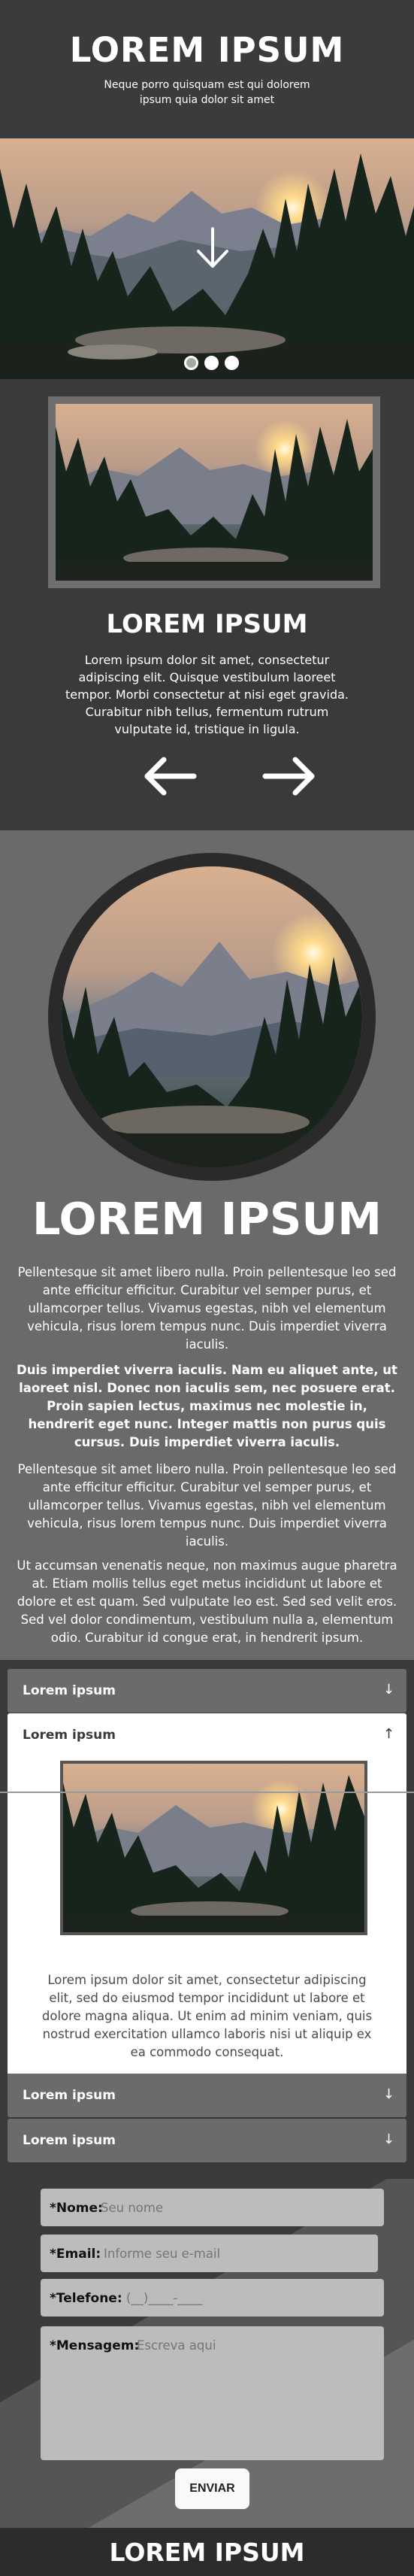 The image size is (414, 2576). What do you see at coordinates (86, 2298) in the screenshot?
I see `phone-label: *Telefone:` at bounding box center [86, 2298].